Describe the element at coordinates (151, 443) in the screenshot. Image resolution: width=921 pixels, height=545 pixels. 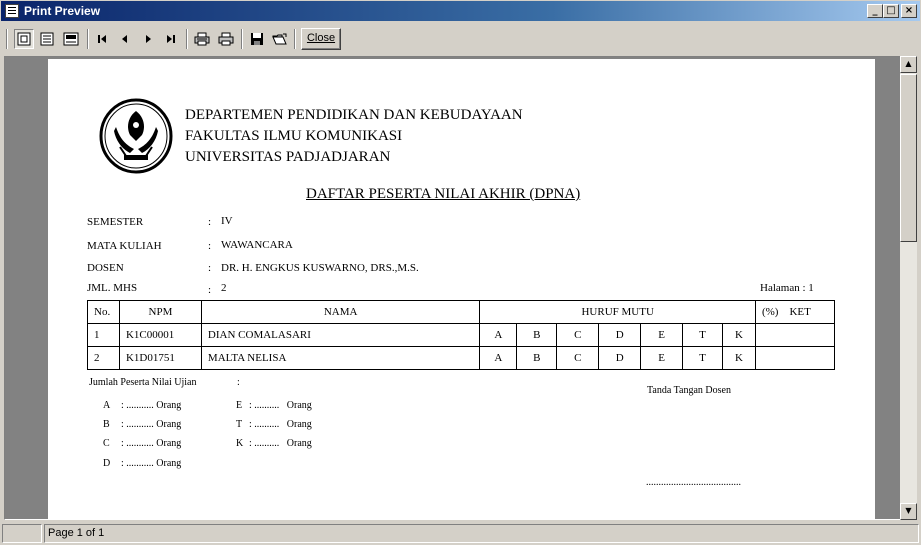
I see `summary-count-c: : ........... Orang` at that location.